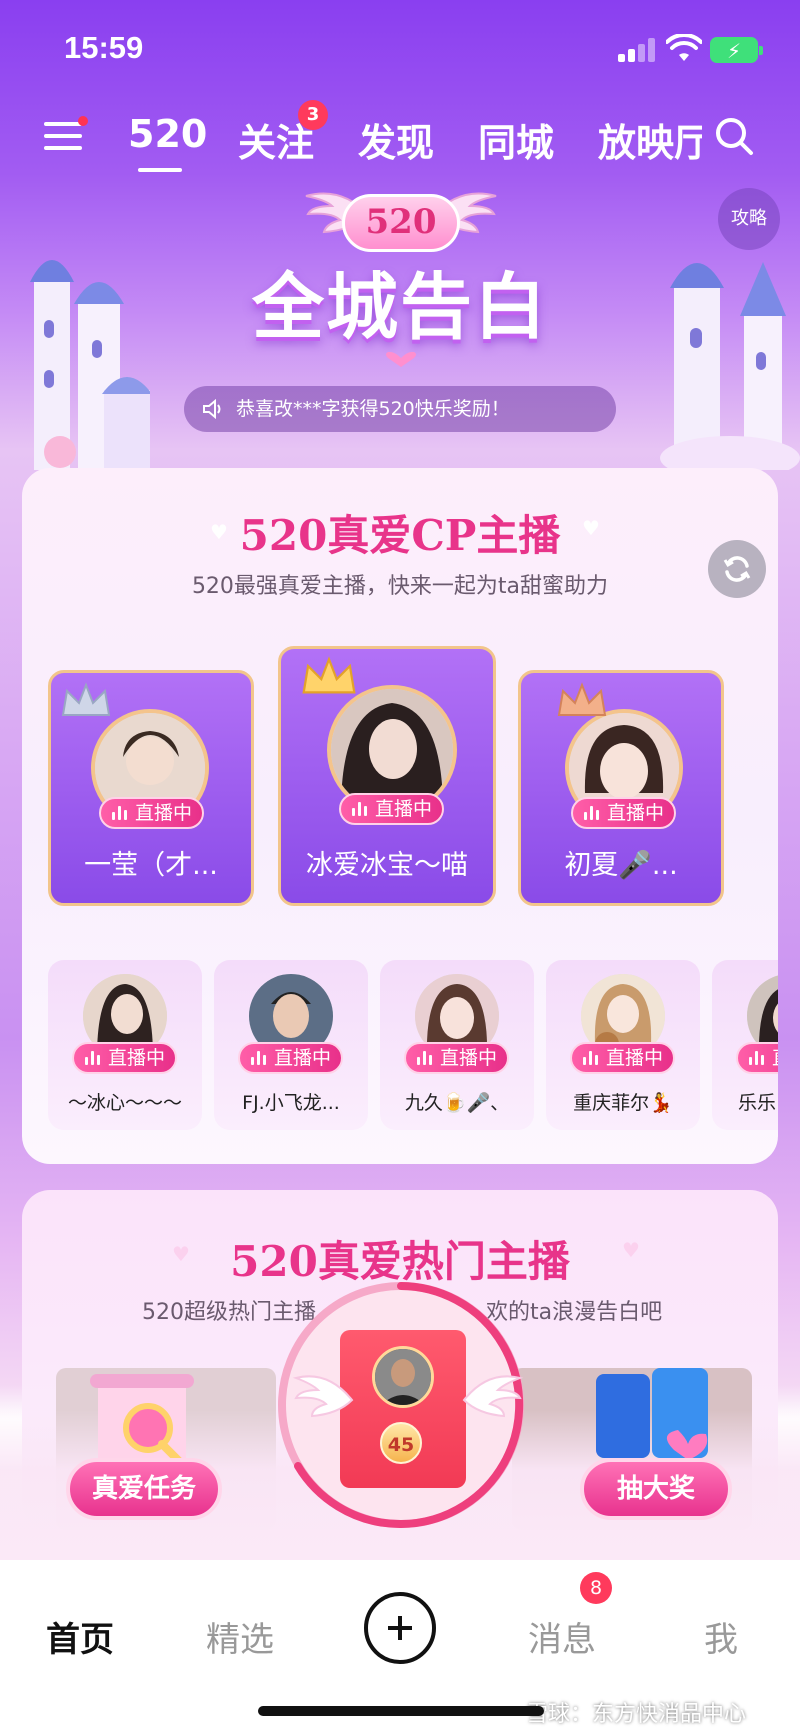 This screenshot has width=800, height=1731. Describe the element at coordinates (401, 223) in the screenshot. I see `banner-520-badge: 520` at that location.